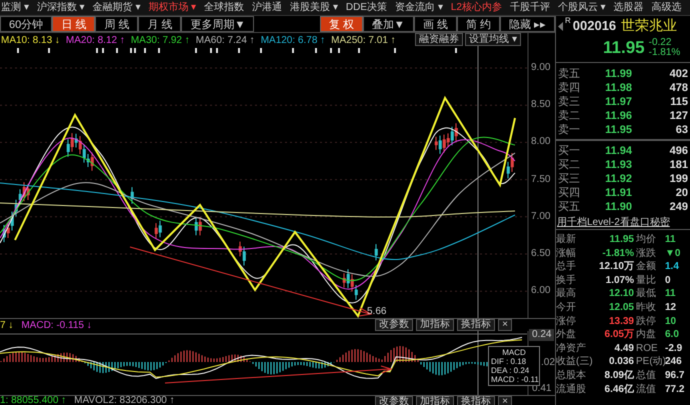 The height and width of the screenshot is (405, 690). What do you see at coordinates (15, 7) in the screenshot?
I see `menu-item: 监测 ▾` at bounding box center [15, 7].